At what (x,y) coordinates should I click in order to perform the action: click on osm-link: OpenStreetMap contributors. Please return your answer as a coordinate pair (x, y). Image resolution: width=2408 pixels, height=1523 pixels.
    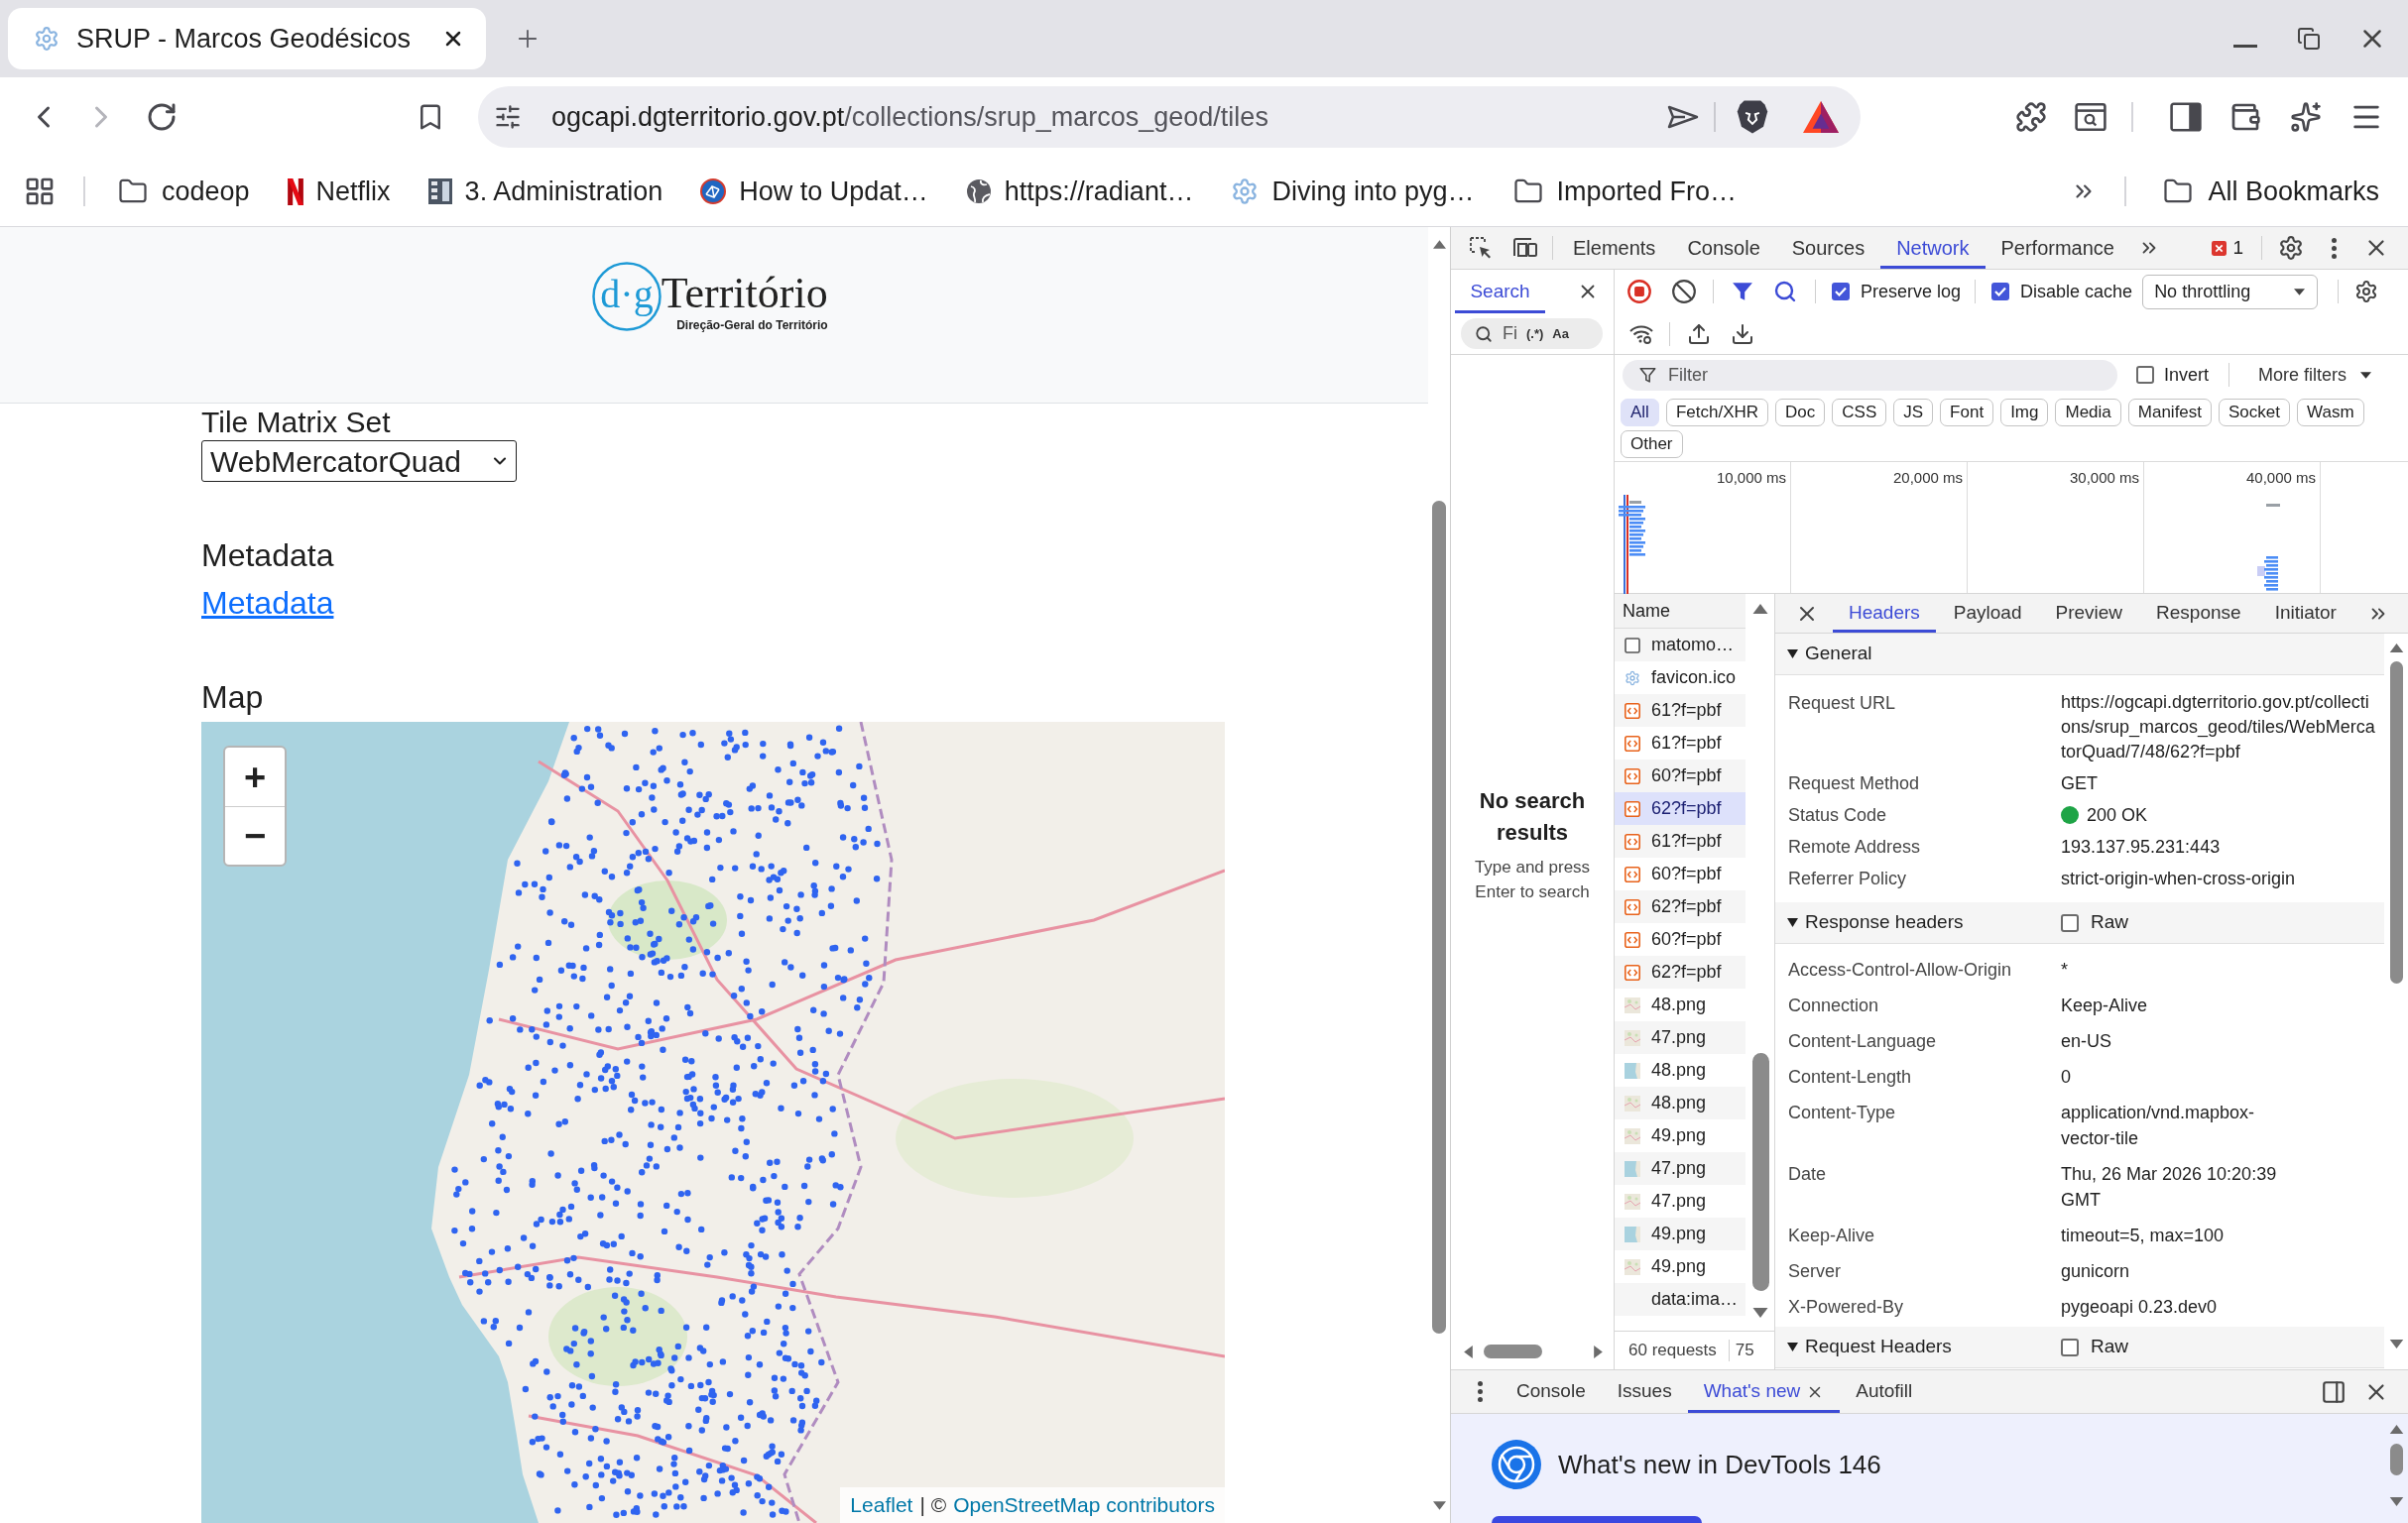
    Looking at the image, I should click on (1084, 1505).